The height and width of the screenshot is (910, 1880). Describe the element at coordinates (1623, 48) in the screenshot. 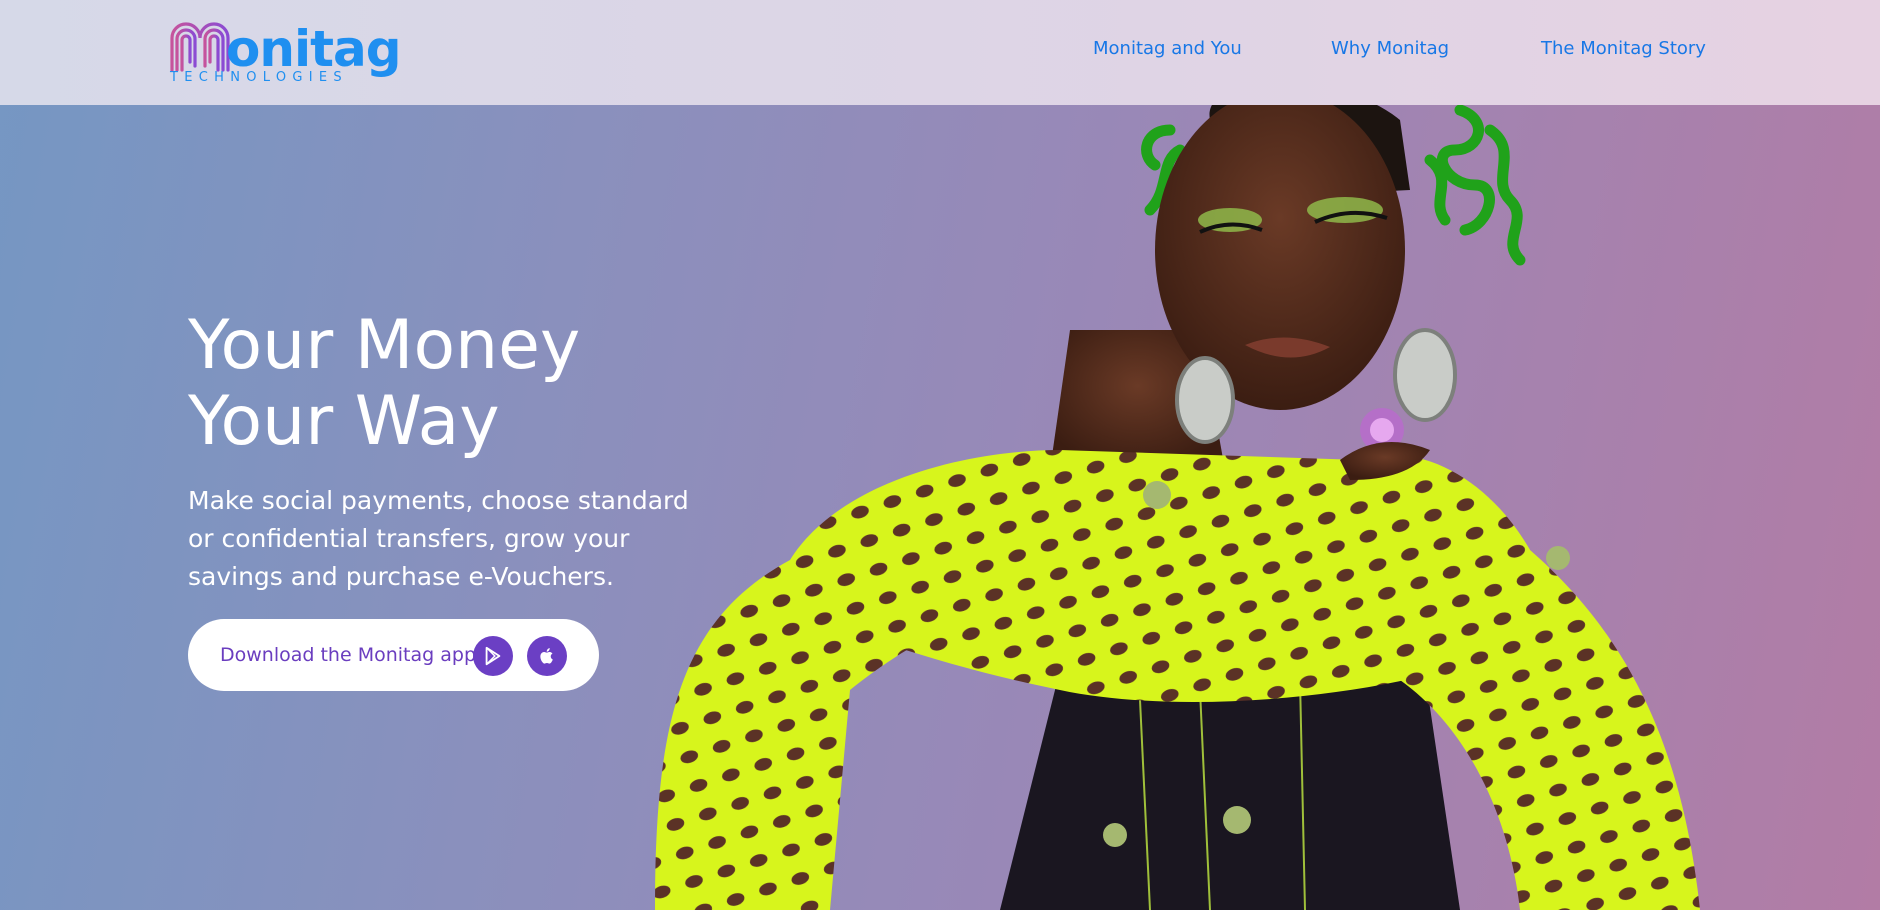

I see `nav-monitag-story: The Monitag Story` at that location.